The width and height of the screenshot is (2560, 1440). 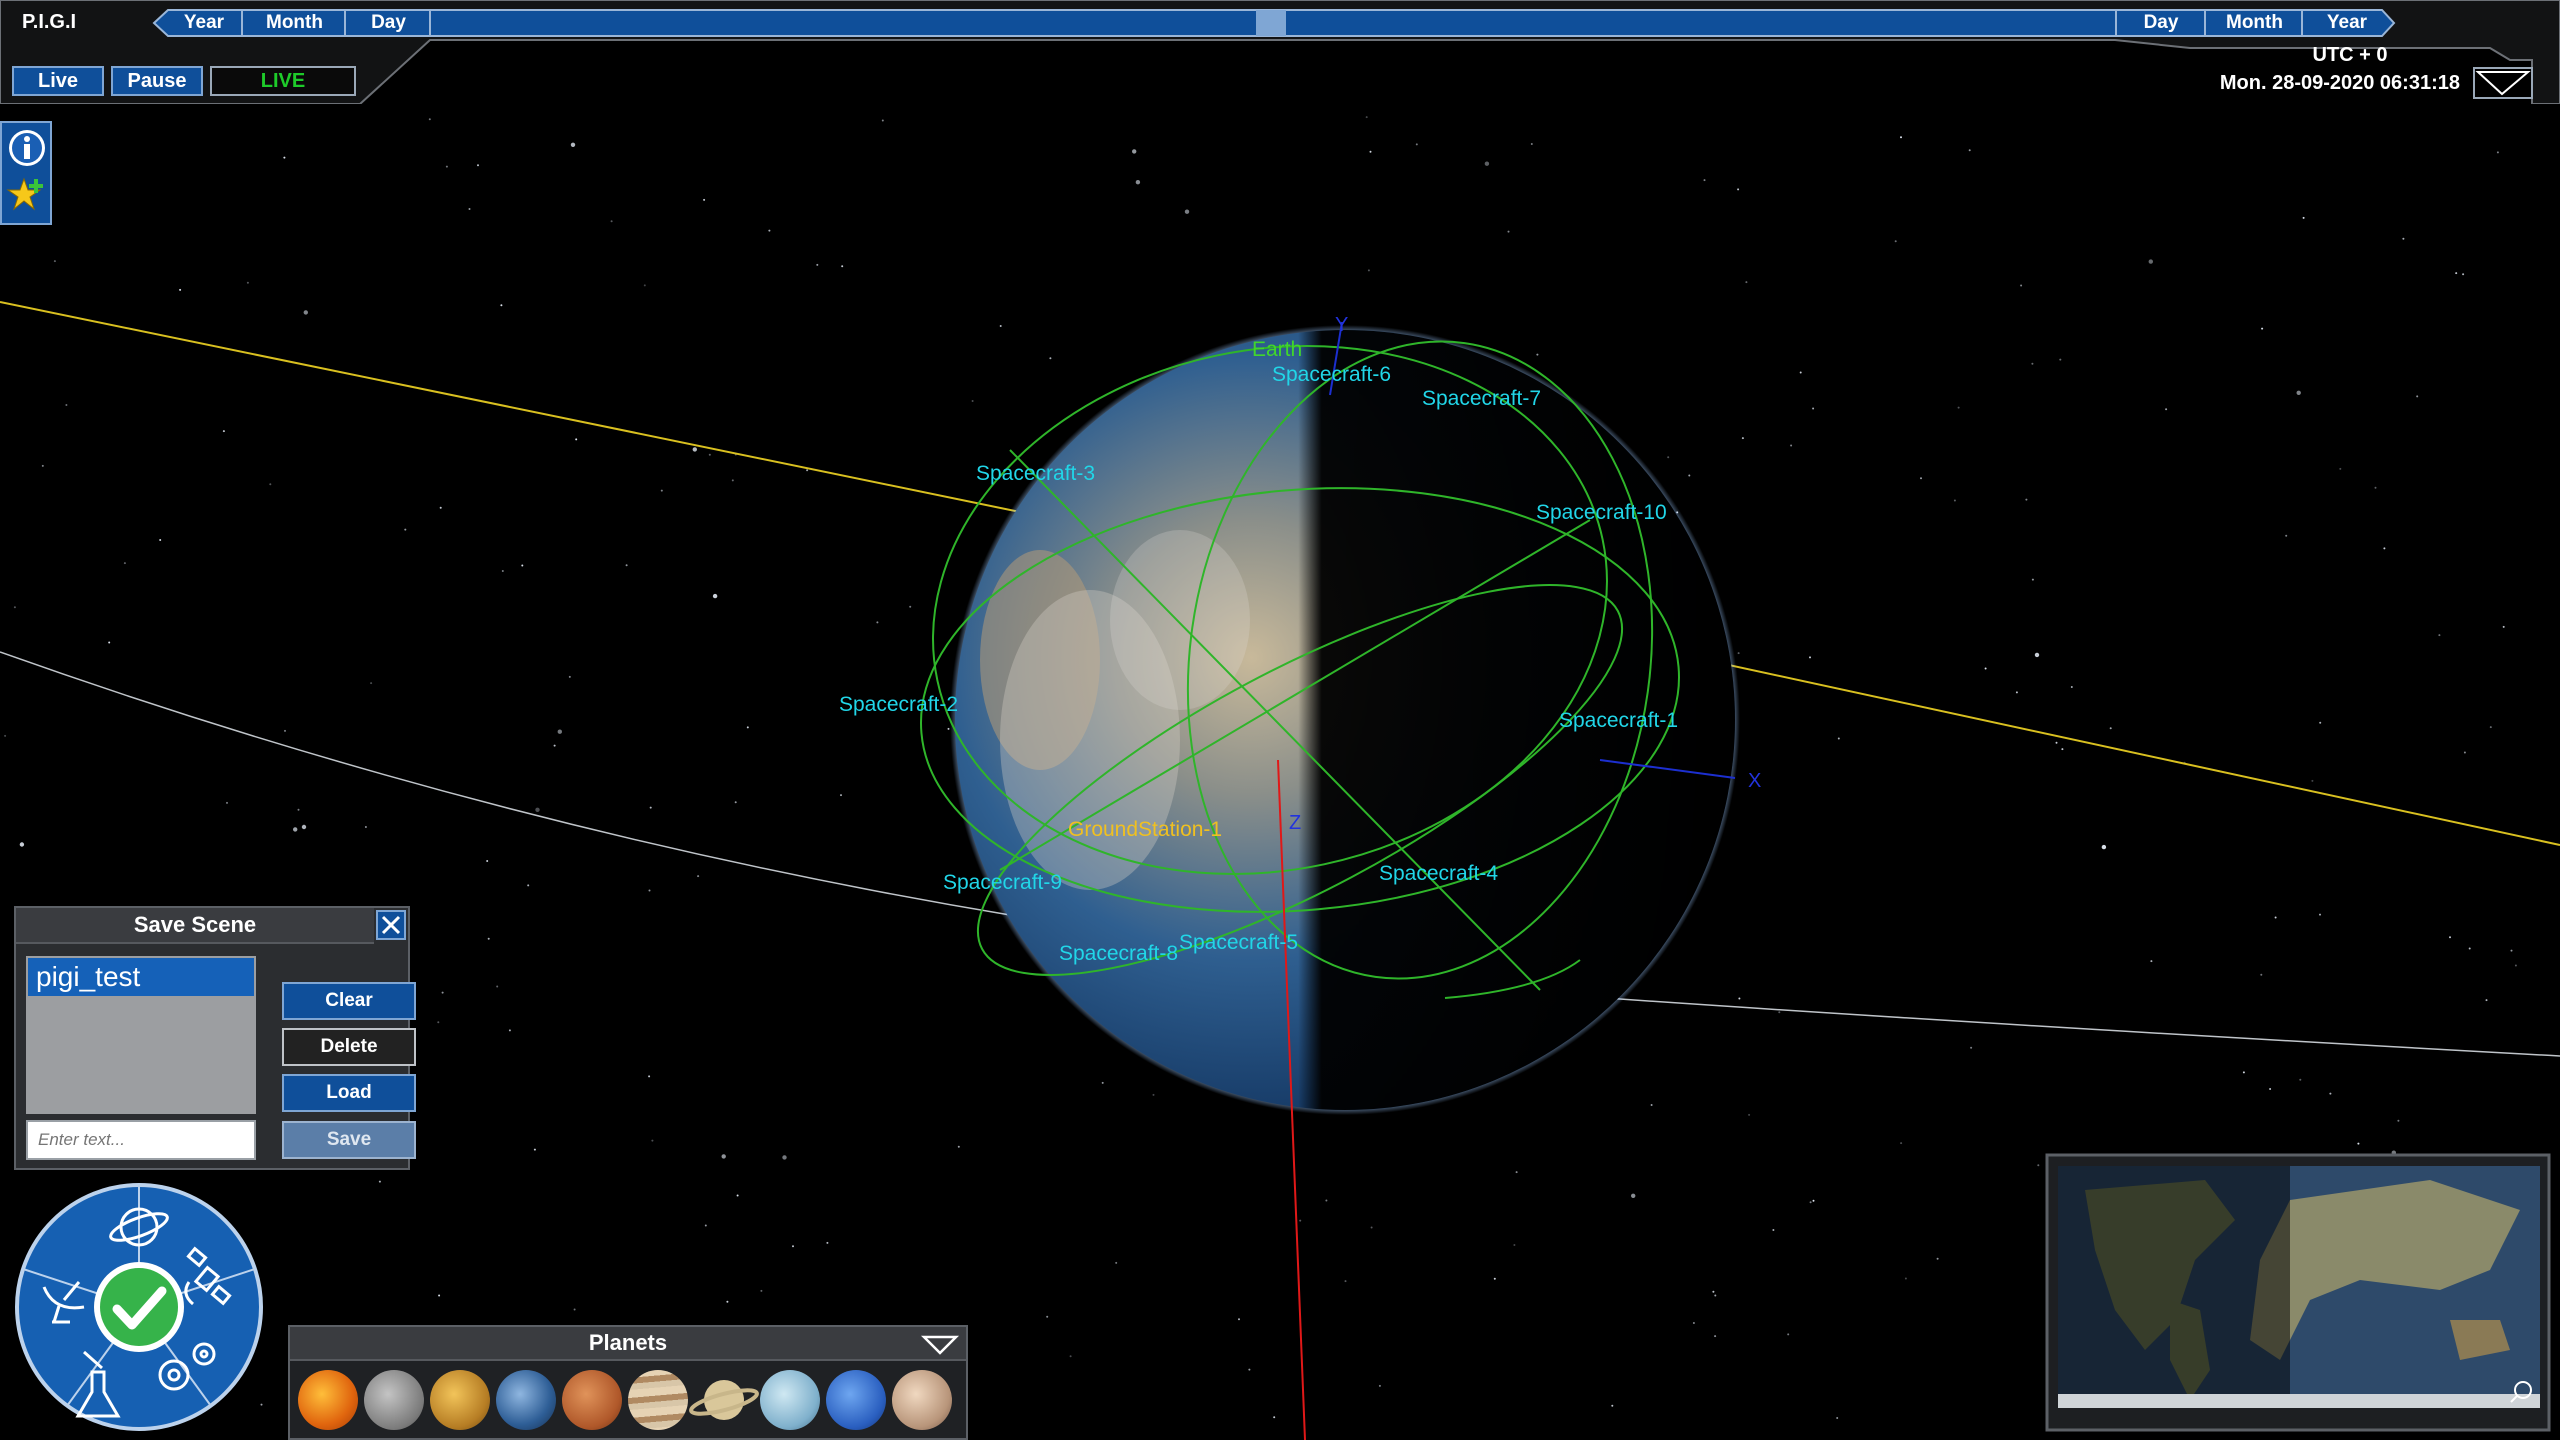 What do you see at coordinates (1601, 513) in the screenshot?
I see `spacecraft-label-10: Spacecraft-10` at bounding box center [1601, 513].